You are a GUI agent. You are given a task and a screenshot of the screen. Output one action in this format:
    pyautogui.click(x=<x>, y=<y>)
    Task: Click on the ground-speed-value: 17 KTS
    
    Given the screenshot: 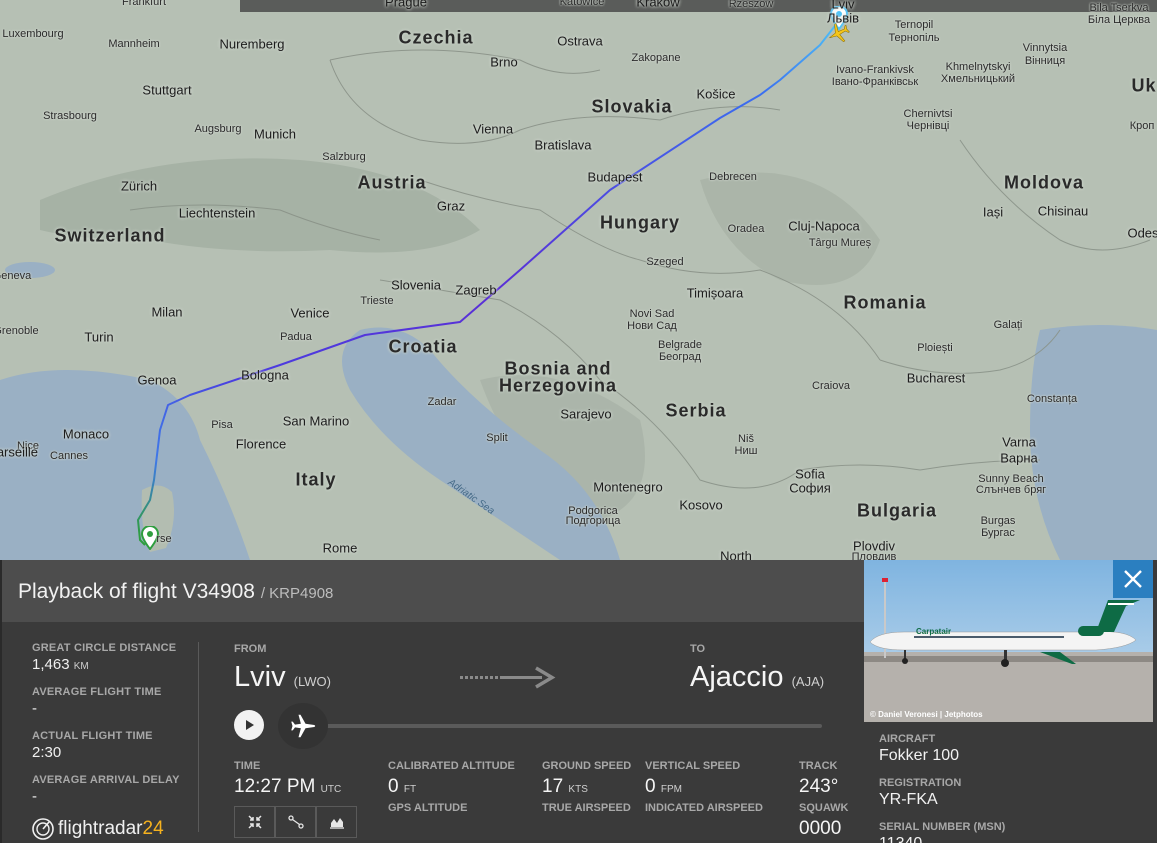 What is the action you would take?
    pyautogui.click(x=586, y=787)
    